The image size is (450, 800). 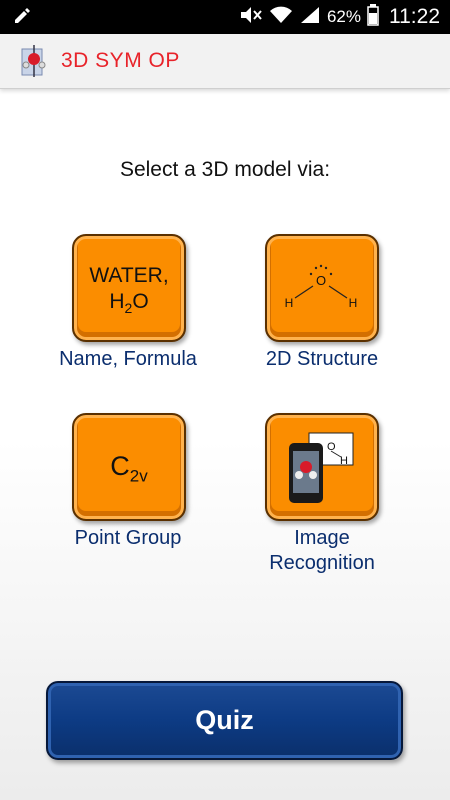 What do you see at coordinates (310, 17) in the screenshot?
I see `signal-icon` at bounding box center [310, 17].